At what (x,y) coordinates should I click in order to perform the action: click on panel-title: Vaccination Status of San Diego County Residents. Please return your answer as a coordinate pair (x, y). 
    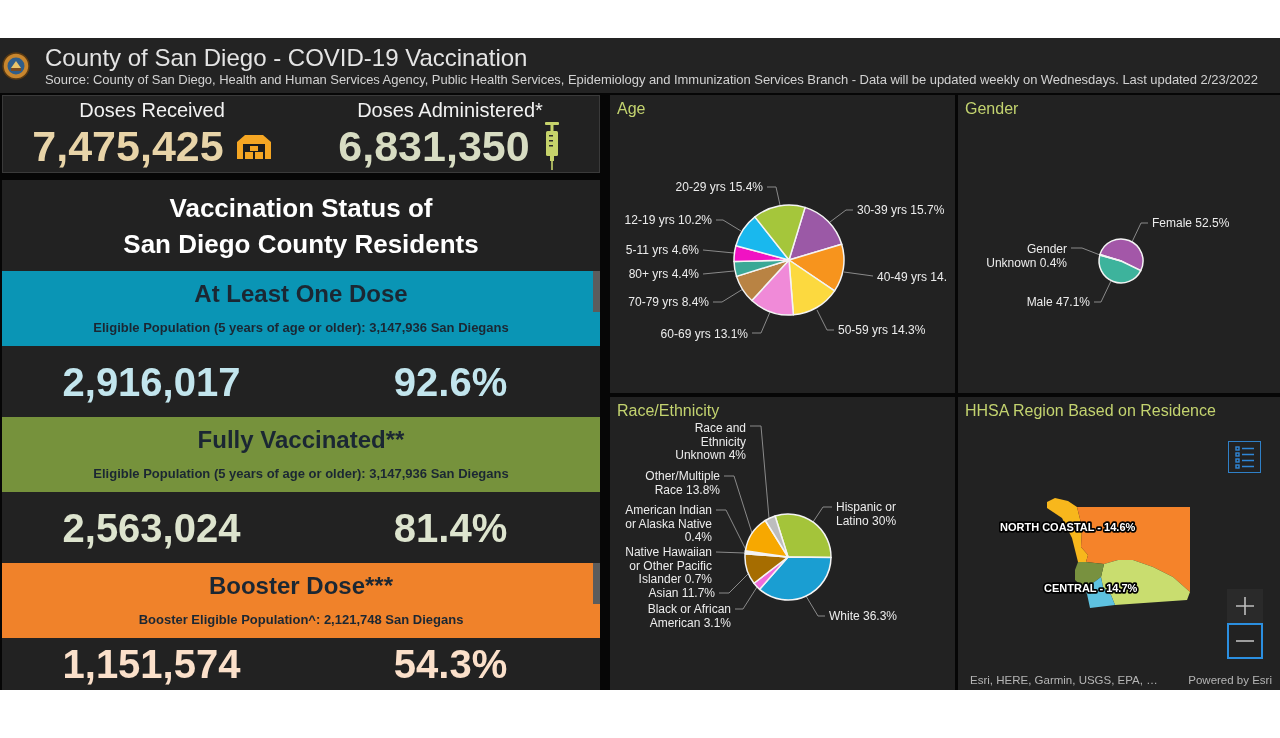
    Looking at the image, I should click on (301, 226).